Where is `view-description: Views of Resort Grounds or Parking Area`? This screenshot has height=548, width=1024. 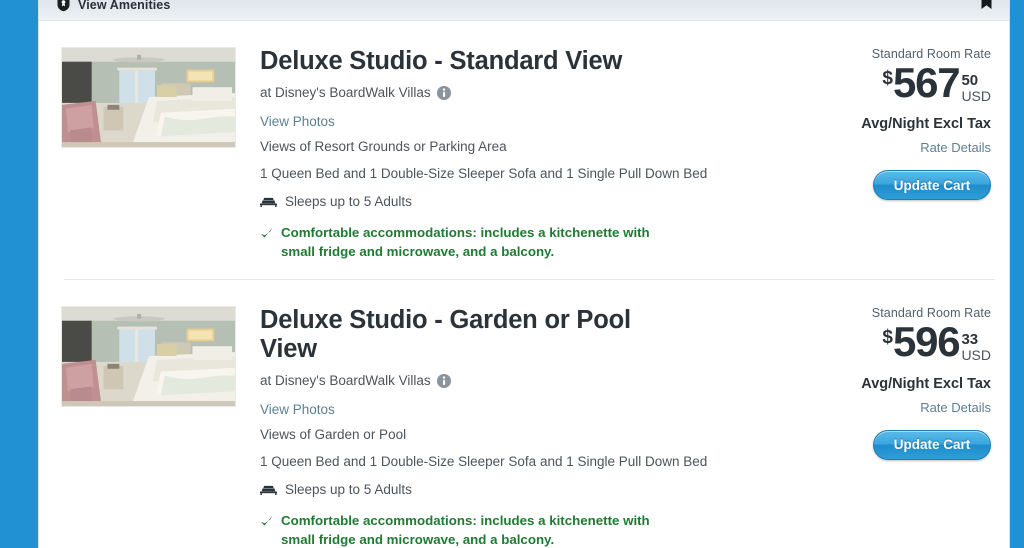 view-description: Views of Resort Grounds or Parking Area is located at coordinates (383, 146).